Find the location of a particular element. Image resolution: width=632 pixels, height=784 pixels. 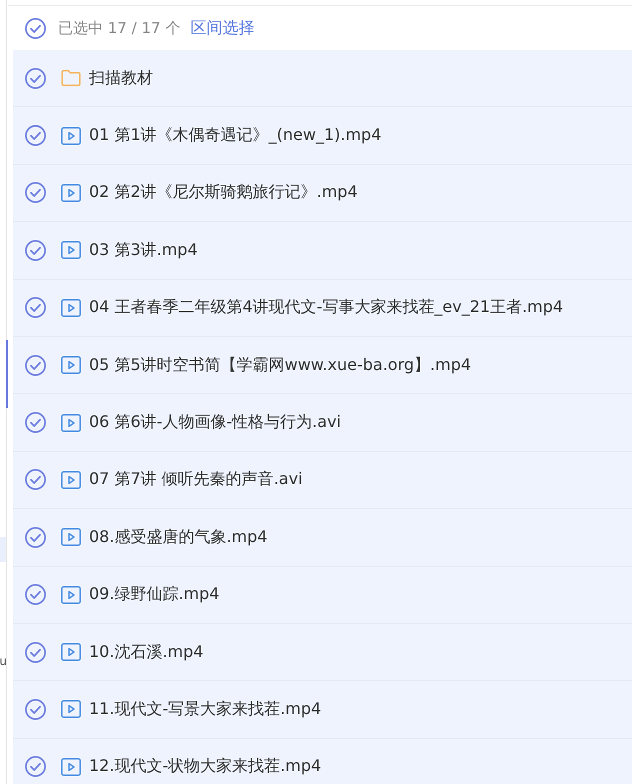

file-row: 12.现代文-状物大家来找茬.mp4 is located at coordinates (322, 761).